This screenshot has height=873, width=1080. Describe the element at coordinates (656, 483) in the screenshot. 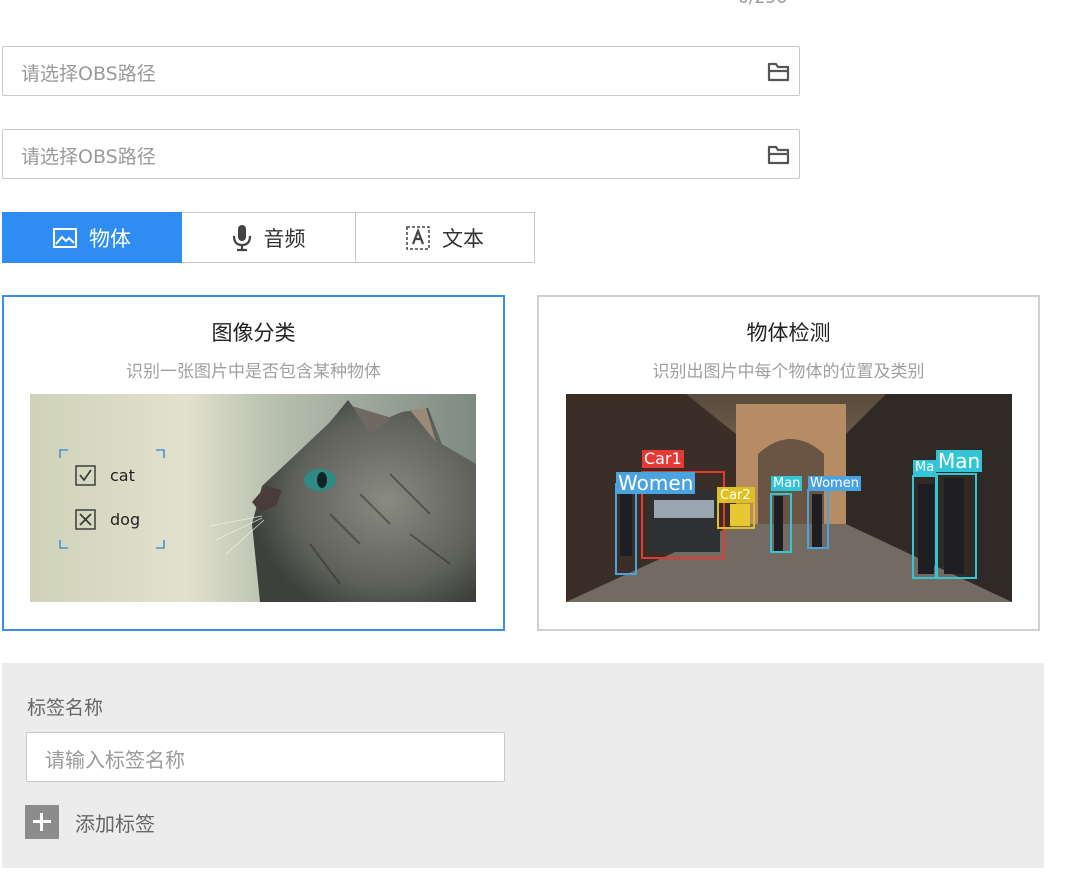

I see `detect-label-women-1: Women` at that location.